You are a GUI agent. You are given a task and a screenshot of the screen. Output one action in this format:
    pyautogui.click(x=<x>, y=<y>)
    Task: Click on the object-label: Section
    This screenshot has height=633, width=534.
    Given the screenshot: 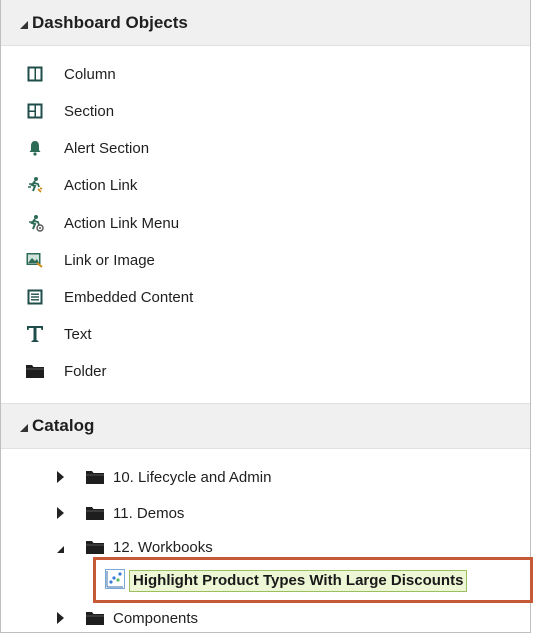 What is the action you would take?
    pyautogui.click(x=89, y=111)
    